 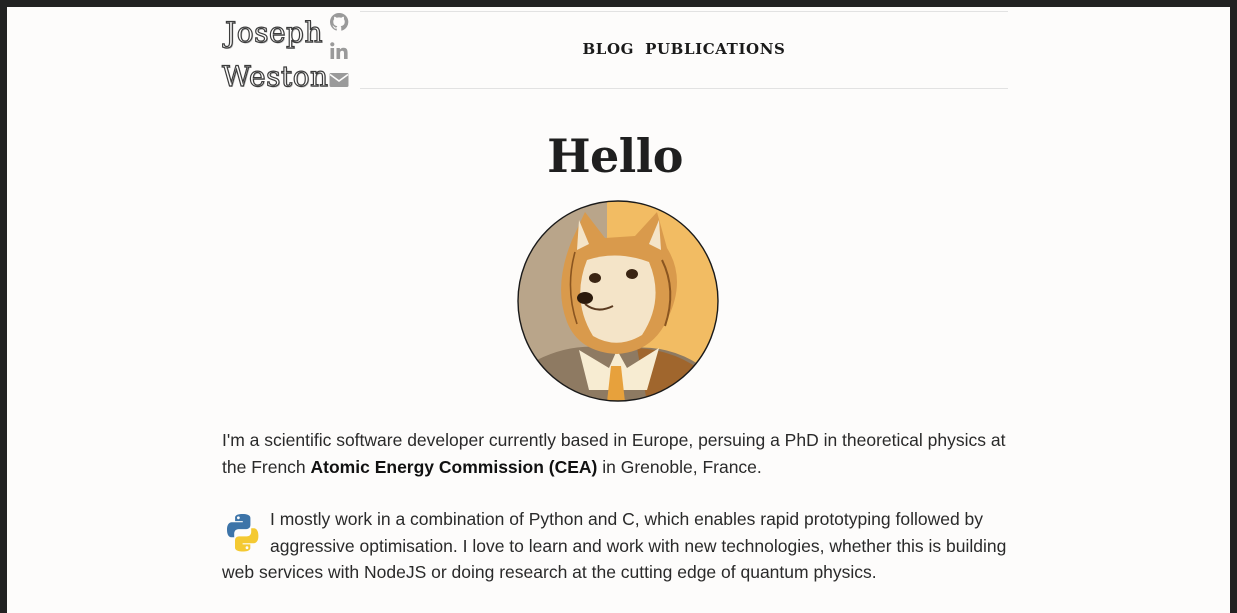 What do you see at coordinates (339, 51) in the screenshot?
I see `linkedin-icon` at bounding box center [339, 51].